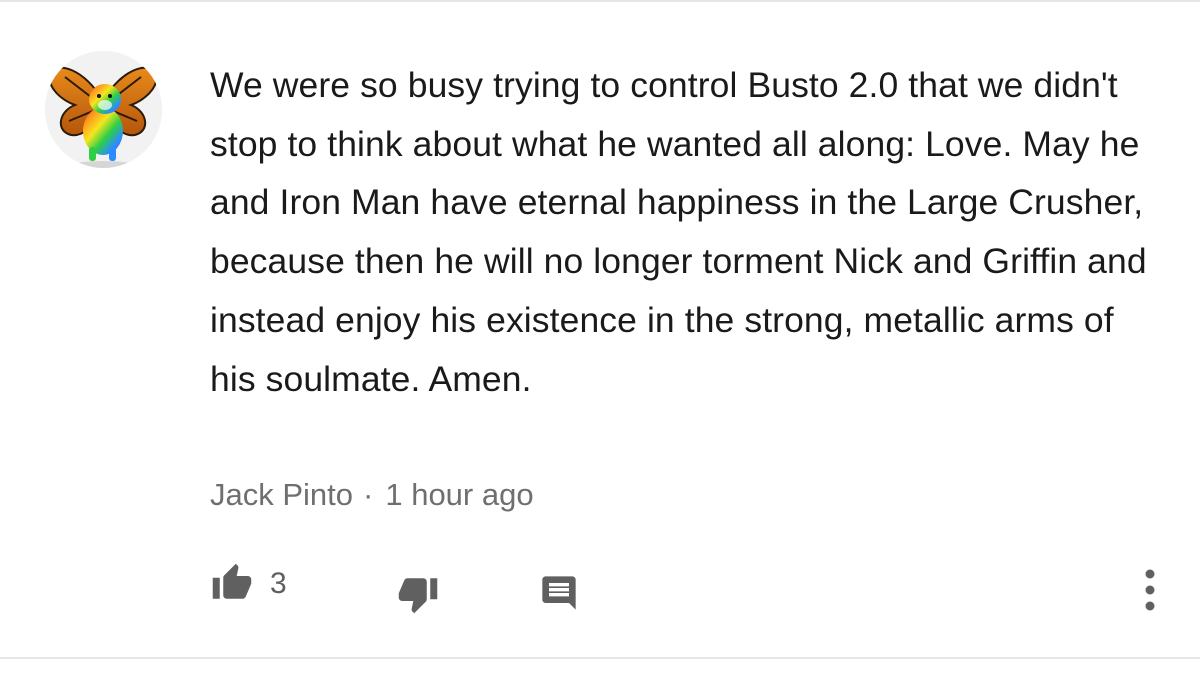 This screenshot has height=675, width=1200. Describe the element at coordinates (459, 494) in the screenshot. I see `comment-timestamp: 1 hour ago` at that location.